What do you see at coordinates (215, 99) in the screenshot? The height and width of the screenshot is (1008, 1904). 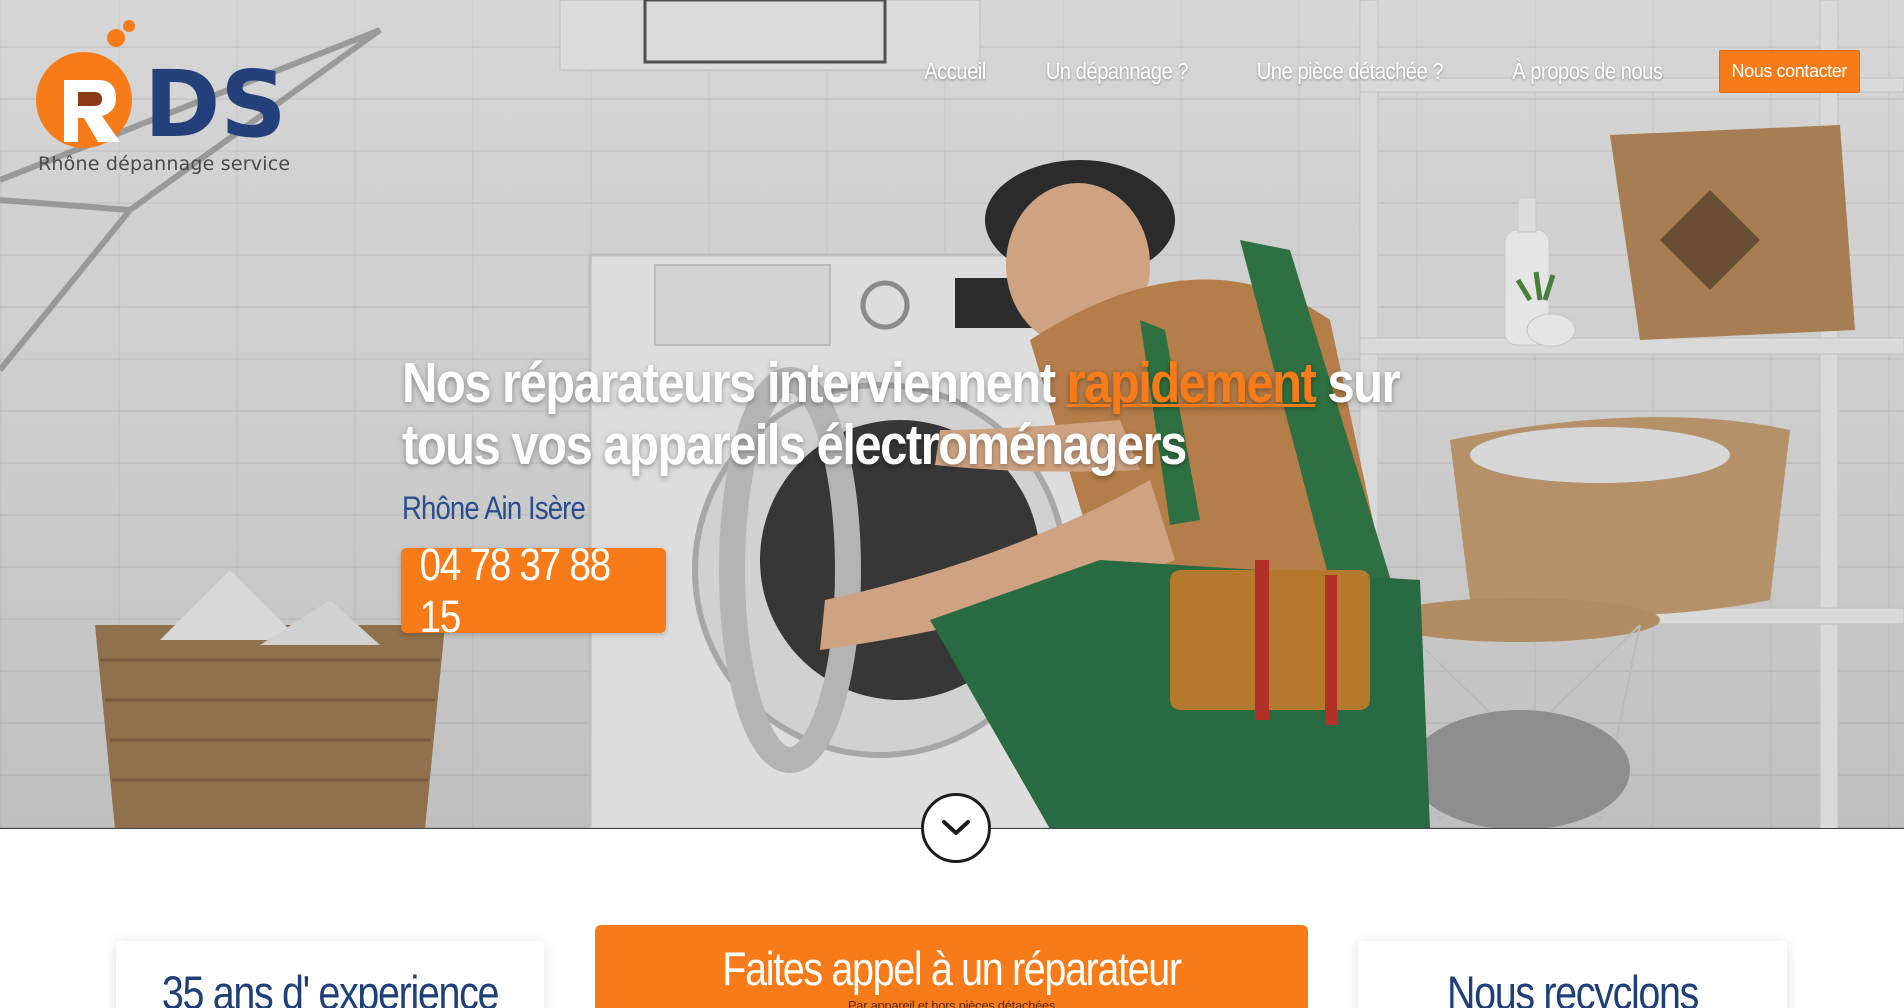 I see `logo-ds-text: DS` at bounding box center [215, 99].